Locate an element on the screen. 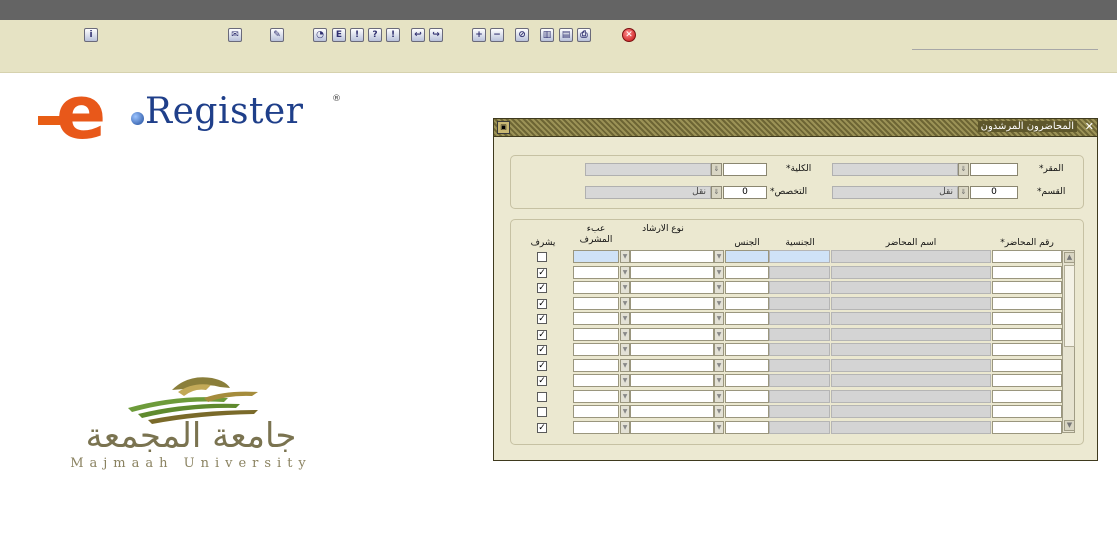 The height and width of the screenshot is (560, 1117). delete-record-icon: − is located at coordinates (497, 35).